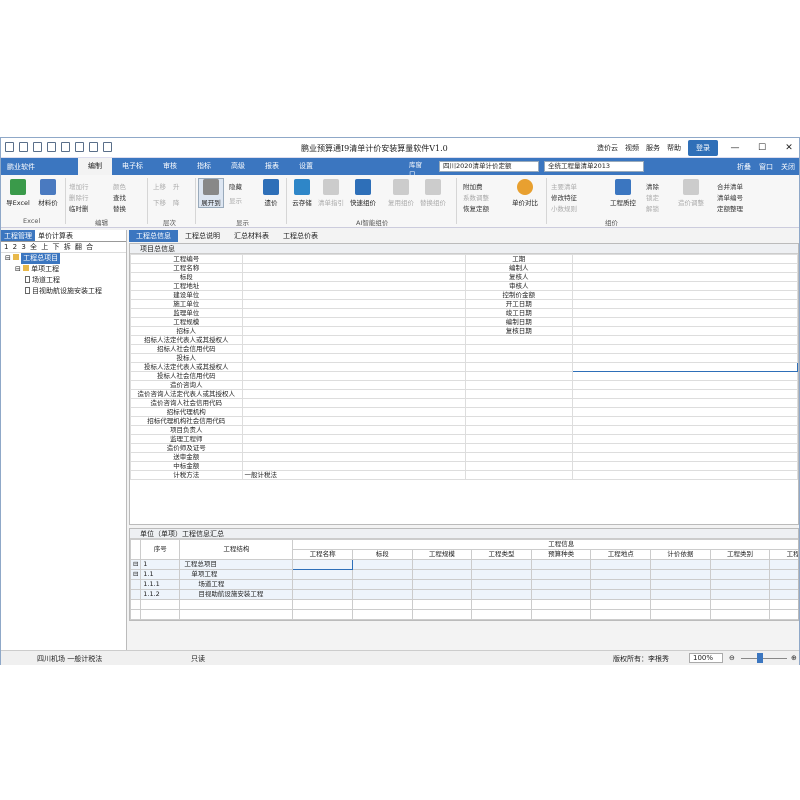 The height and width of the screenshot is (800, 800). What do you see at coordinates (23, 147) in the screenshot?
I see `open-icon` at bounding box center [23, 147].